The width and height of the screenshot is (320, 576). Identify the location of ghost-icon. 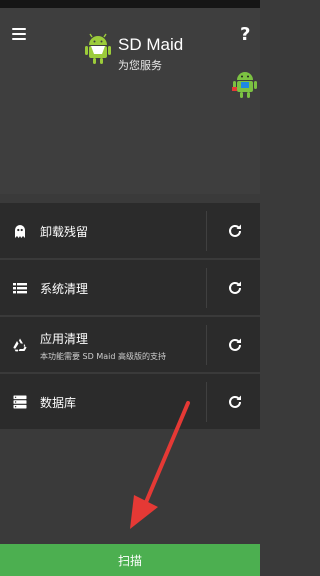
(20, 231).